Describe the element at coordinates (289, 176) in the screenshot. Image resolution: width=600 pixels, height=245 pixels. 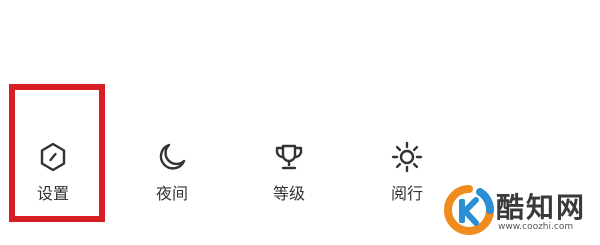
I see `menu-item-rank: 等级` at that location.